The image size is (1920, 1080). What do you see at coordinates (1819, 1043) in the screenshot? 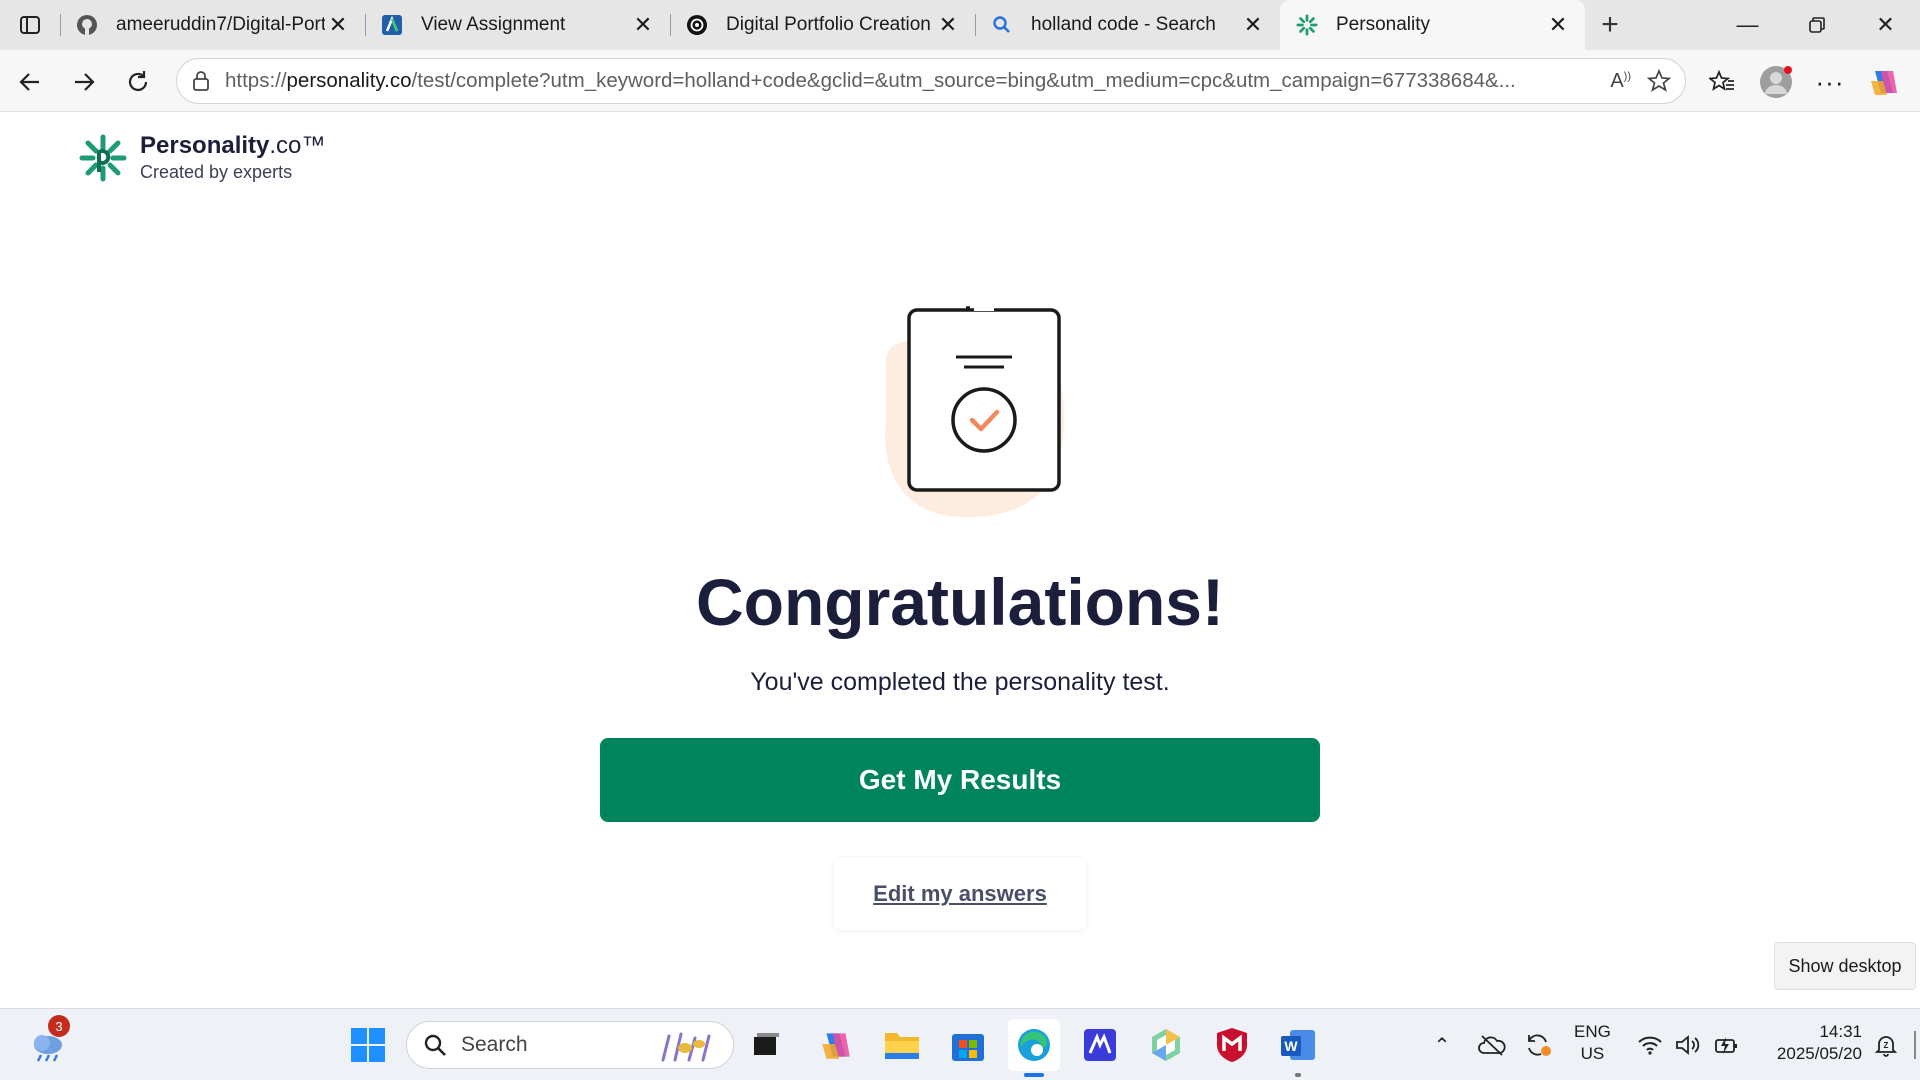
I see `system-clock: 14:31 2025/05/20` at bounding box center [1819, 1043].